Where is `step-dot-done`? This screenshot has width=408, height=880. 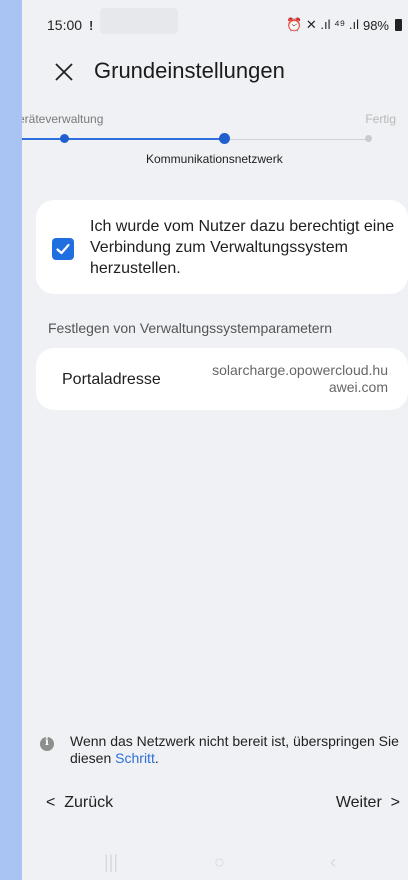
step-dot-done is located at coordinates (64, 138).